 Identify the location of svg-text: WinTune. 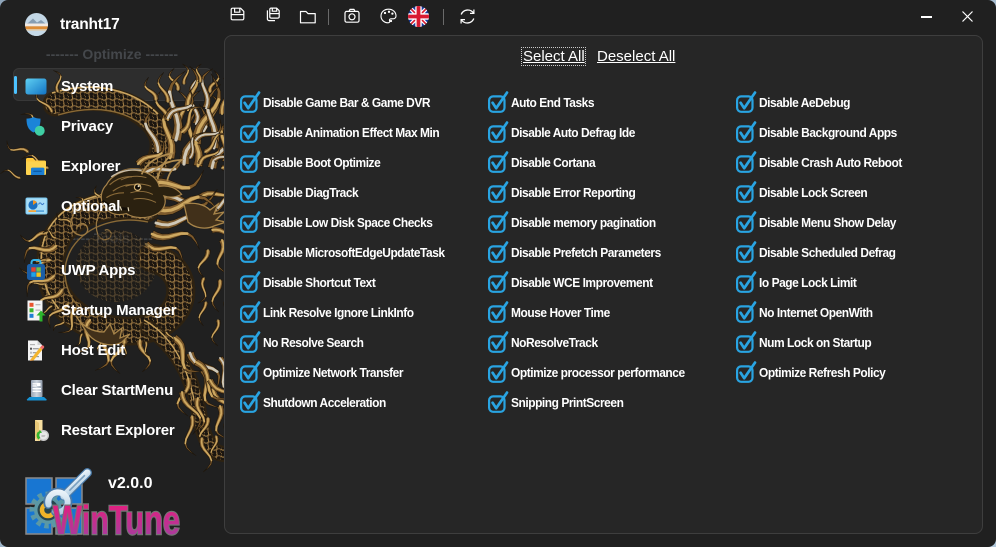
(116, 520).